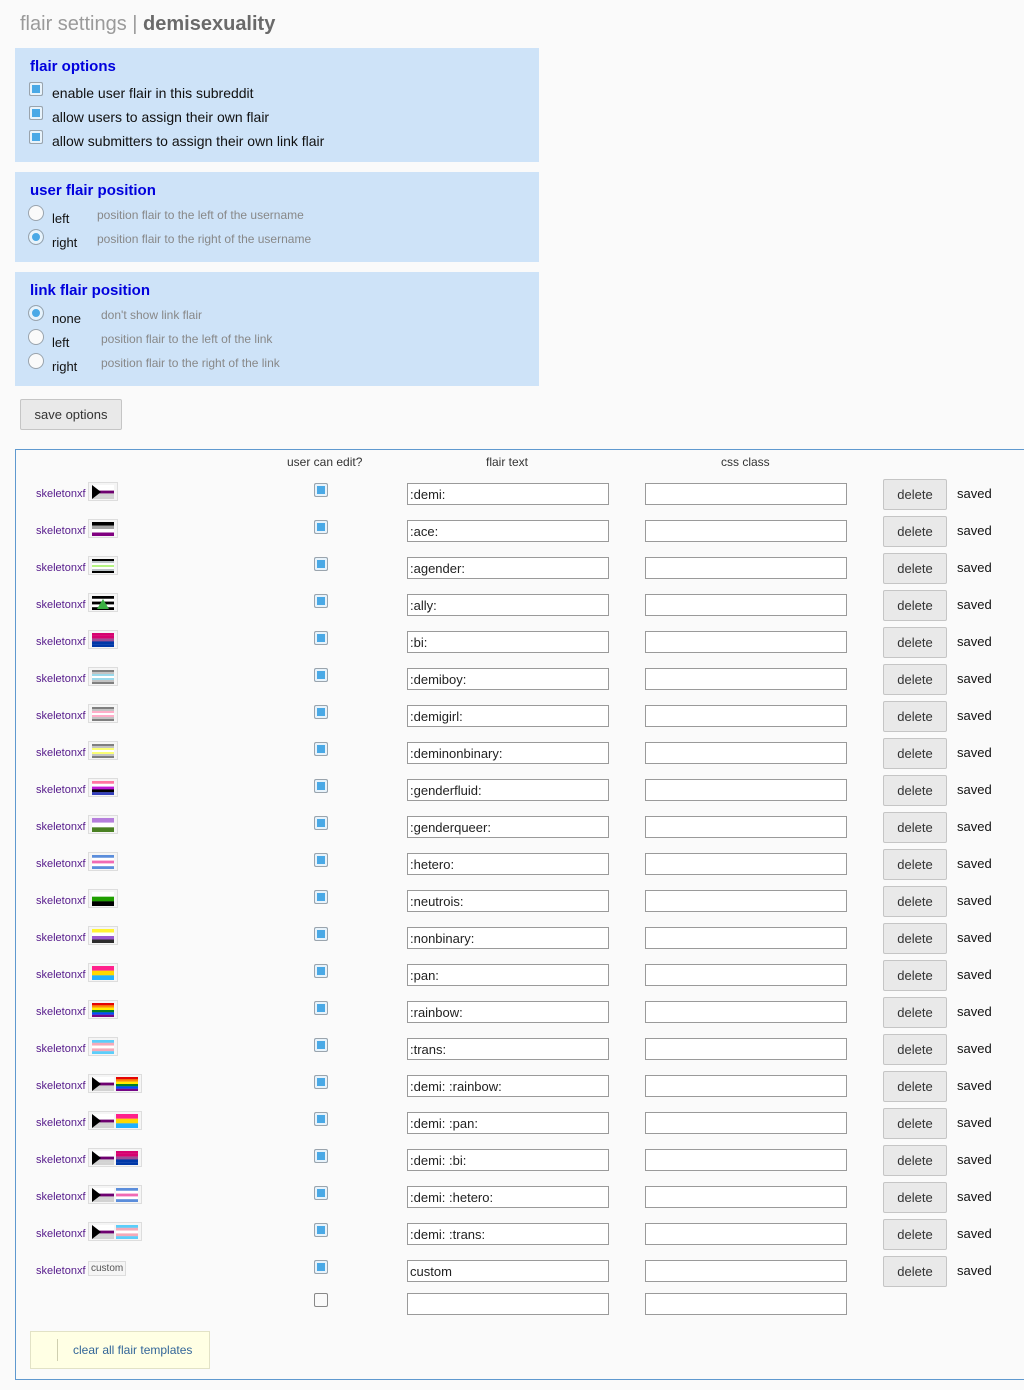 This screenshot has height=1390, width=1024. What do you see at coordinates (36, 89) in the screenshot?
I see `enable-user-flair-checkbox` at bounding box center [36, 89].